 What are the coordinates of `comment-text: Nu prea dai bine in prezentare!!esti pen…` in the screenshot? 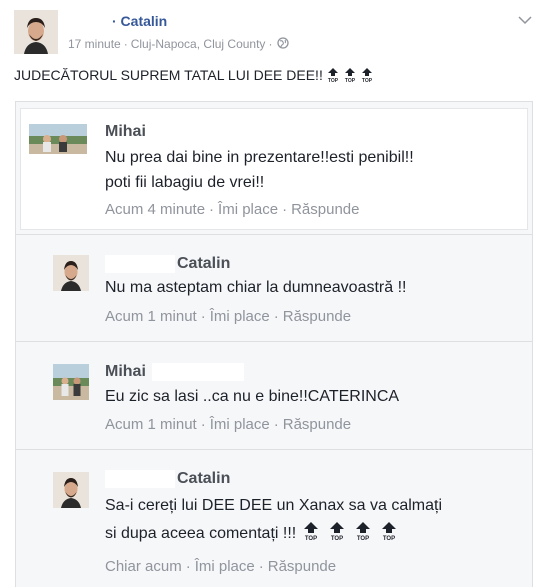 It's located at (310, 170).